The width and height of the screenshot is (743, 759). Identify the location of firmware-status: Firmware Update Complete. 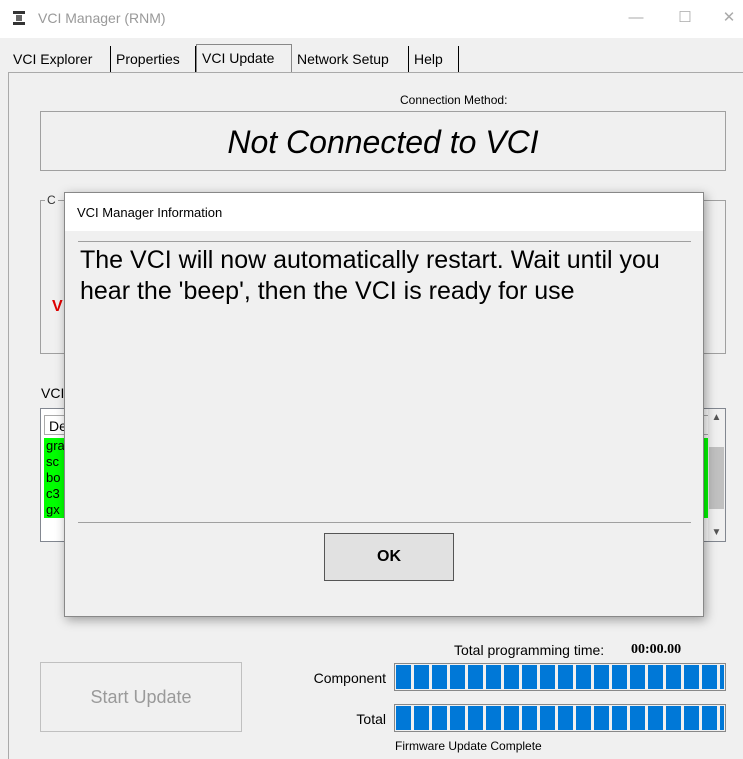
(468, 746).